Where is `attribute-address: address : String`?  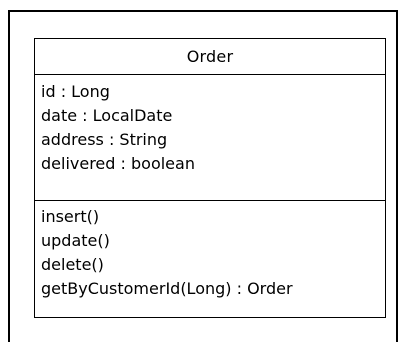
attribute-address: address : String is located at coordinates (104, 139).